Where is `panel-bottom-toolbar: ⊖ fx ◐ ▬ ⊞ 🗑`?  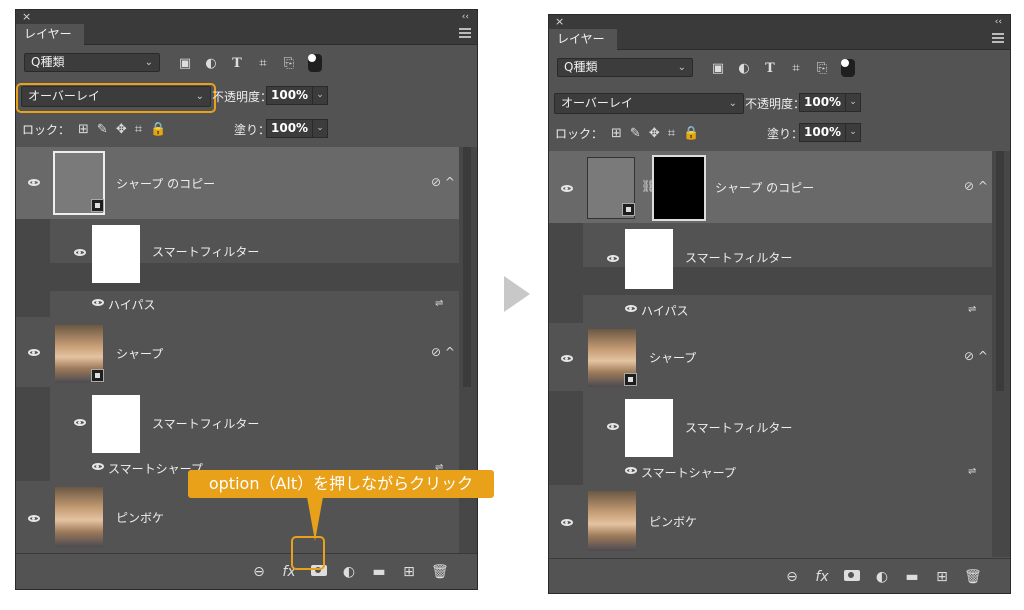
panel-bottom-toolbar: ⊖ fx ◐ ▬ ⊞ 🗑 is located at coordinates (246, 571).